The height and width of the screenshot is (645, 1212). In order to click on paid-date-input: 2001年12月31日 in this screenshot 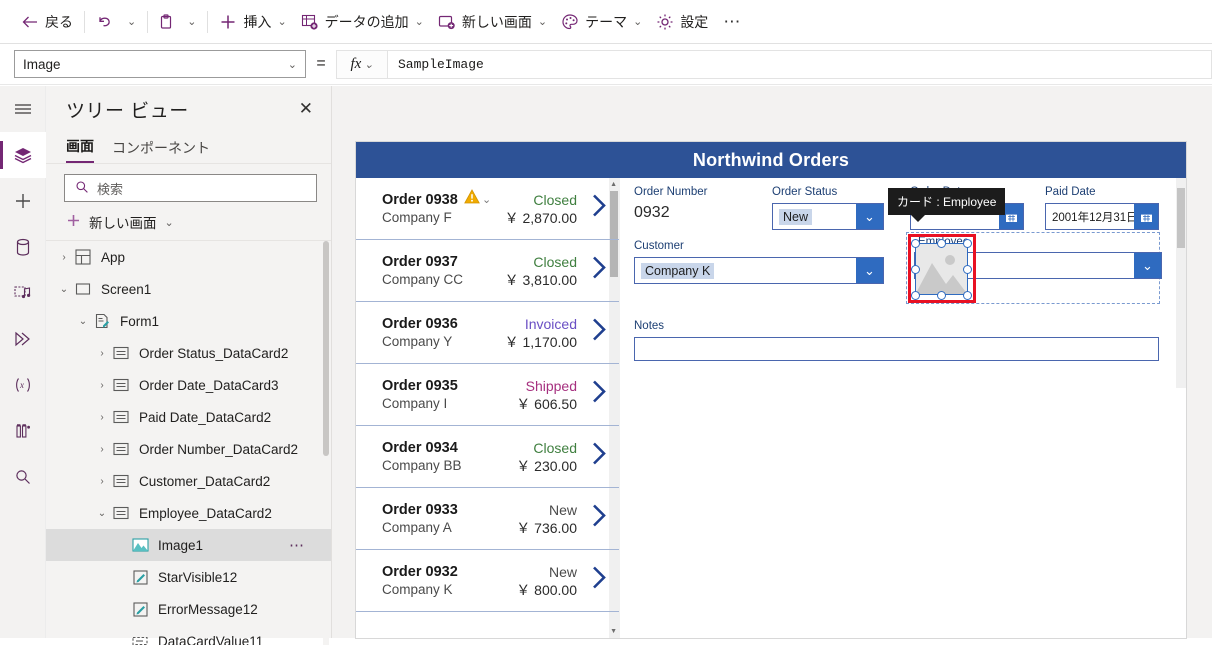, I will do `click(1102, 216)`.